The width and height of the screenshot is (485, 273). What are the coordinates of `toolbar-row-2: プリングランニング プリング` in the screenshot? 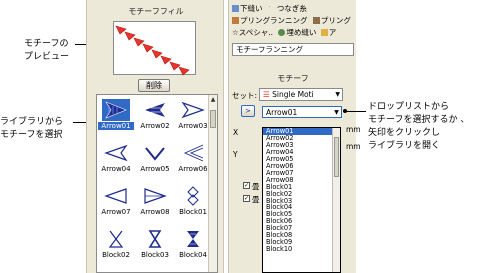 It's located at (291, 20).